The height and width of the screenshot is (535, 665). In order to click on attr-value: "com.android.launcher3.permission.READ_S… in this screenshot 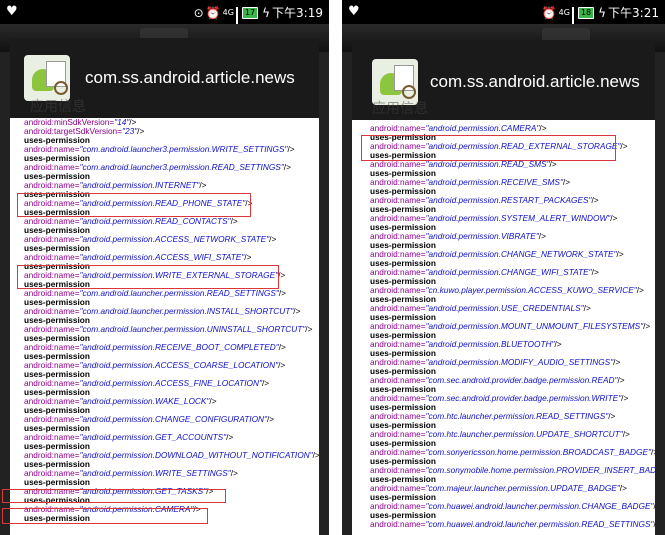, I will do `click(181, 167)`.